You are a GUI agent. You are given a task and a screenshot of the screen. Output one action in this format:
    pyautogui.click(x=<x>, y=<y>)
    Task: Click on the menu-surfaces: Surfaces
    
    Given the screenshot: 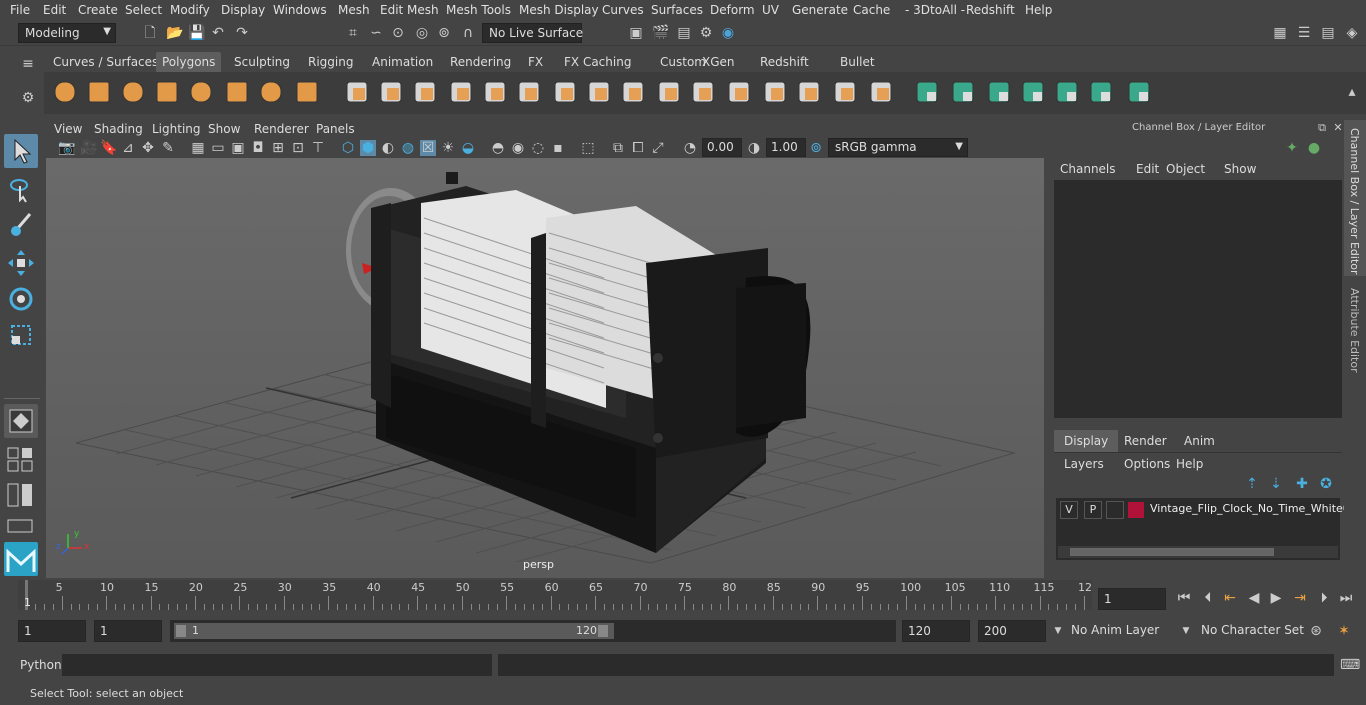 What is the action you would take?
    pyautogui.click(x=677, y=10)
    